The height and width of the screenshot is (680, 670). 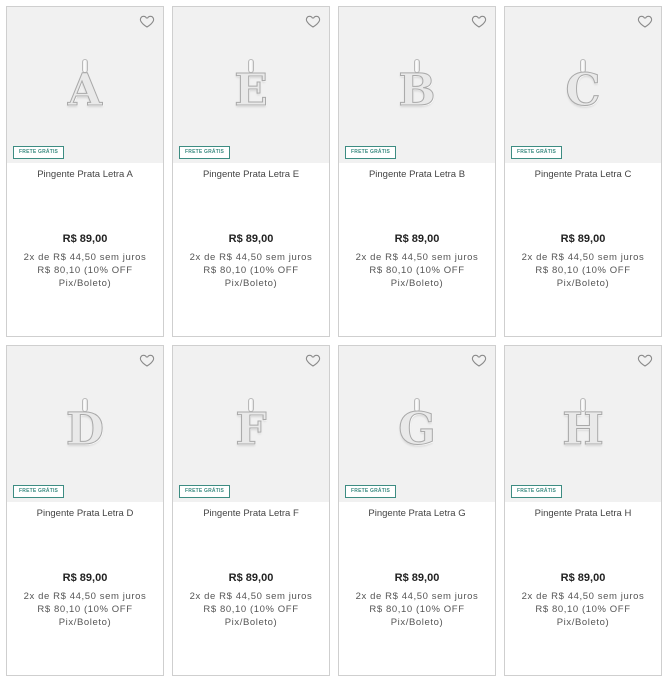 I want to click on product-image: A FRETE GRÁTIS, so click(x=85, y=85).